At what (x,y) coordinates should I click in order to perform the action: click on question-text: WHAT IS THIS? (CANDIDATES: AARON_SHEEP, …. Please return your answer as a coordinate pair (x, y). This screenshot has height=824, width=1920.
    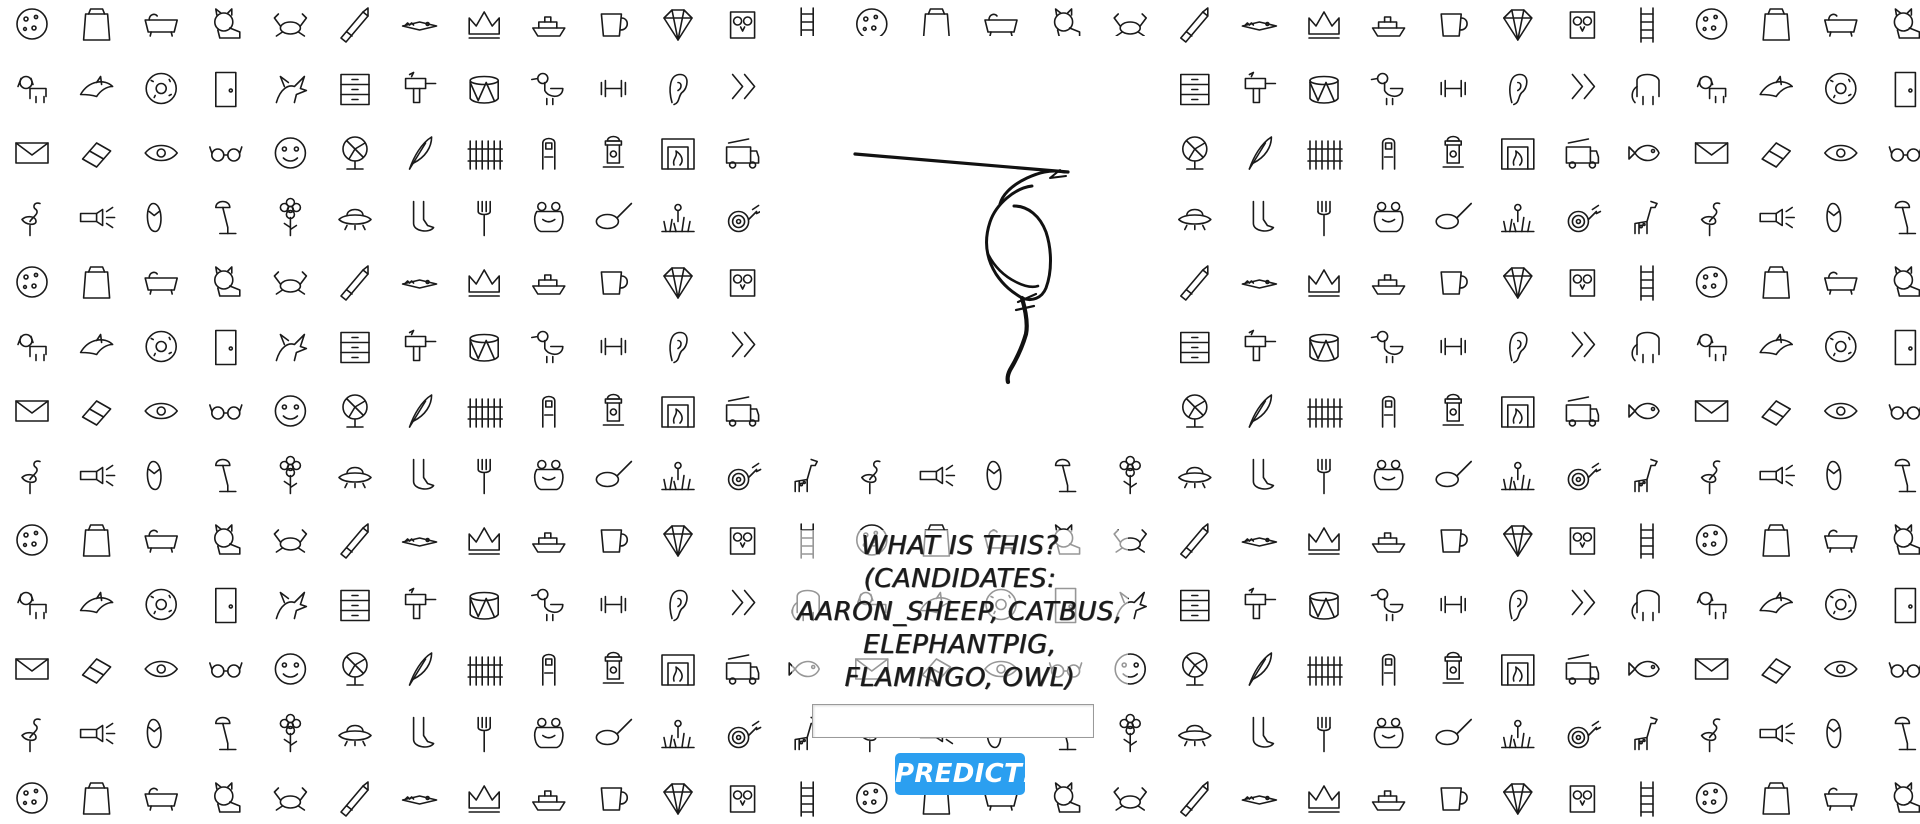
    Looking at the image, I should click on (960, 612).